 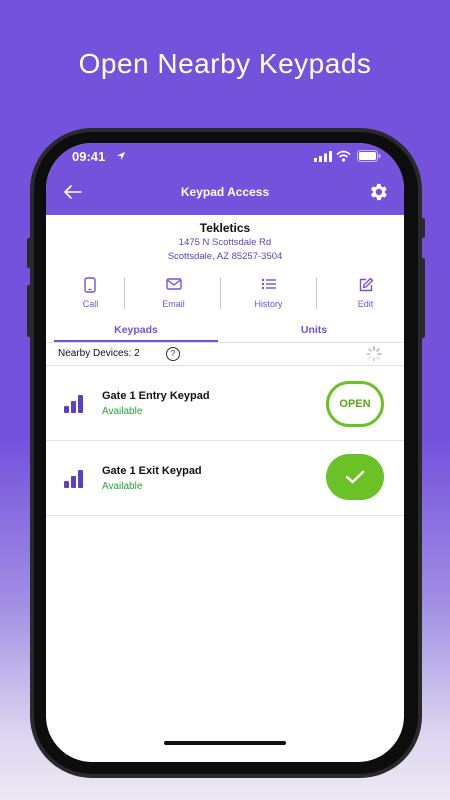 I want to click on keypad-row-entry: Gate 1 Entry Keypad Available OPEN, so click(x=225, y=402).